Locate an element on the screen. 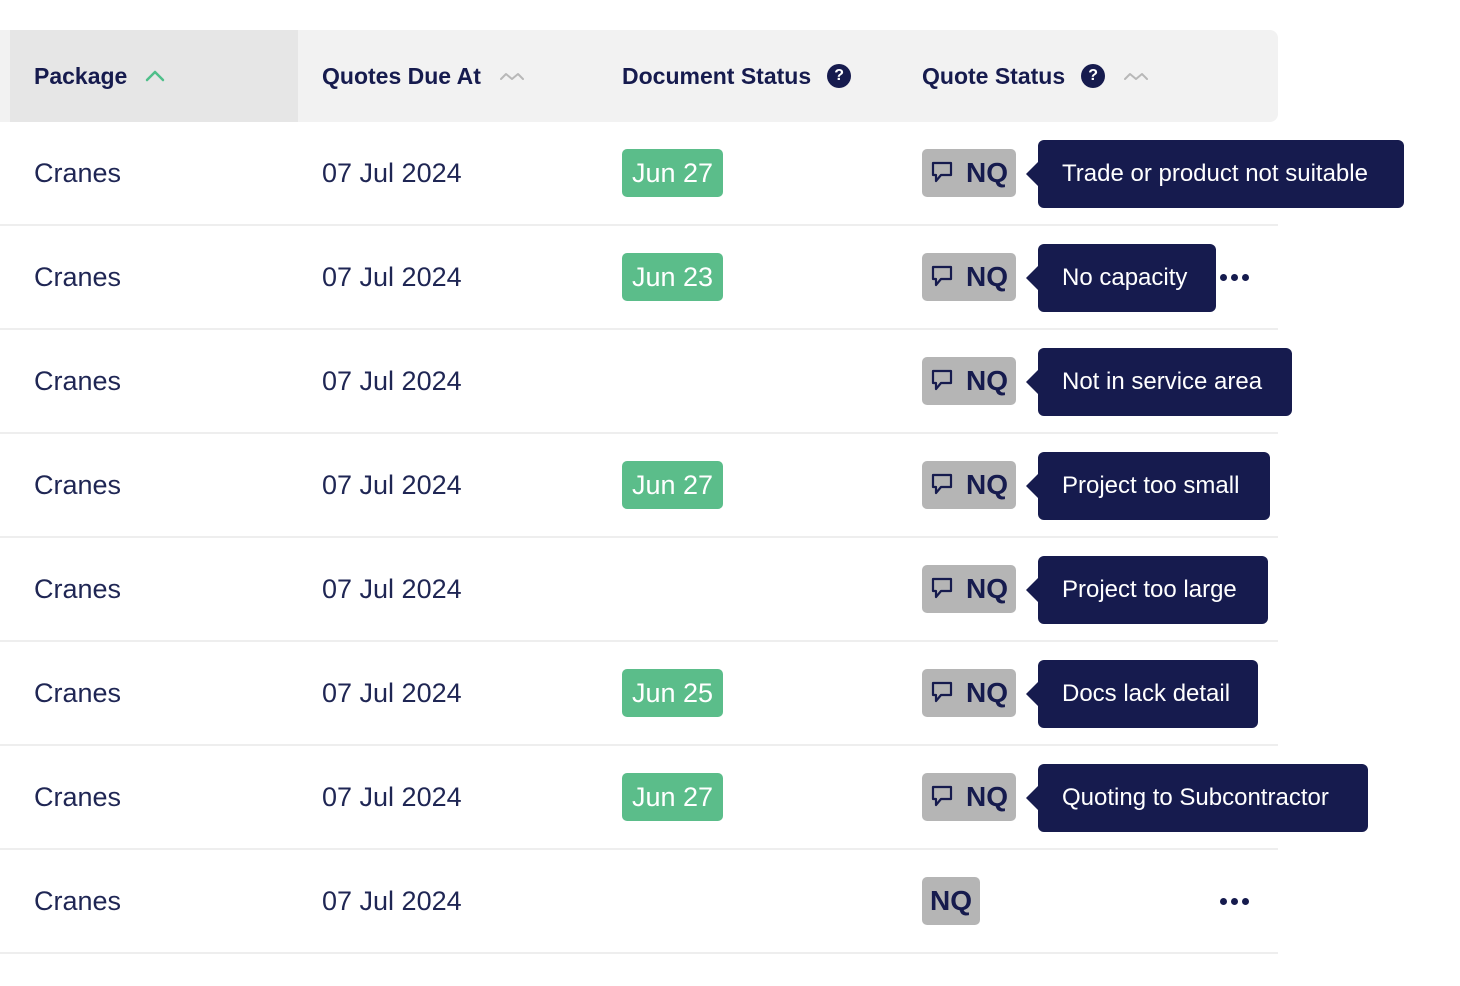  column-header-quote-status: Quote Status ? is located at coordinates (1035, 76).